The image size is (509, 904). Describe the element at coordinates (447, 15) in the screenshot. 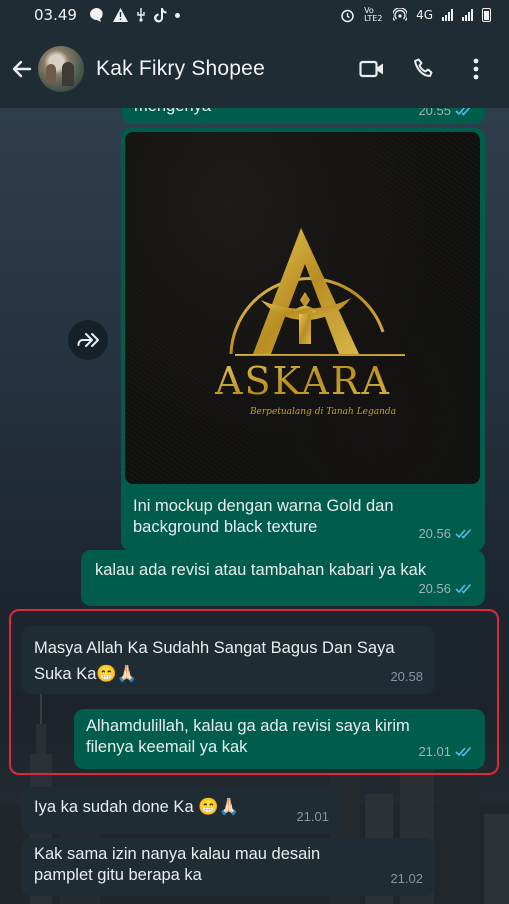

I see `signal-1-icon` at that location.